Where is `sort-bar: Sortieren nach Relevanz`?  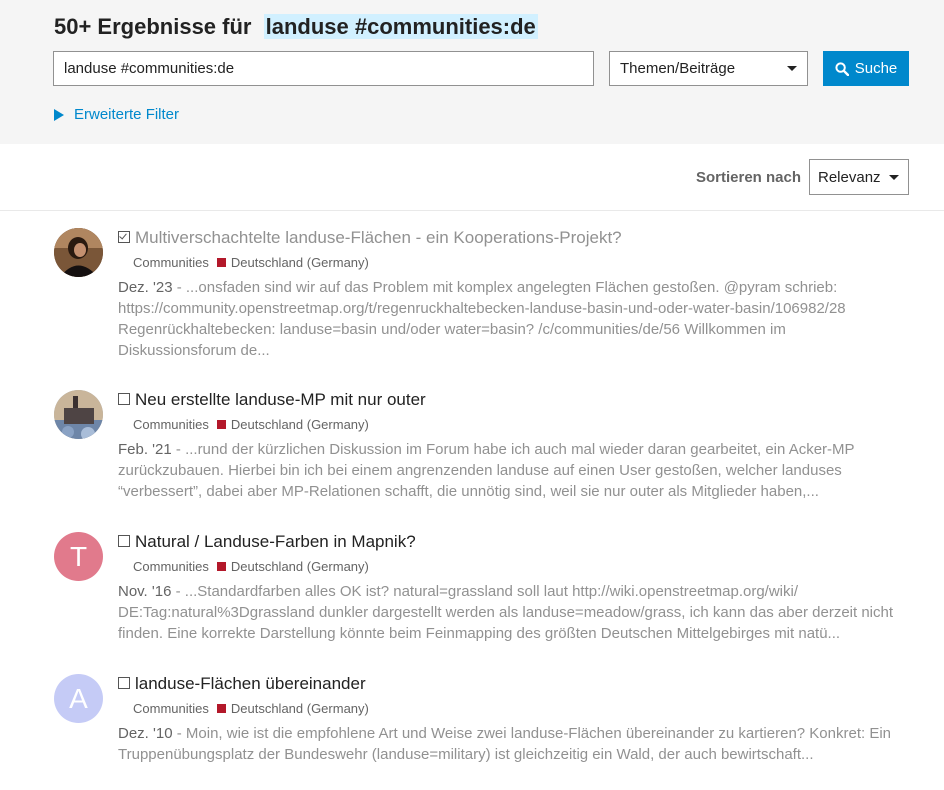
sort-bar: Sortieren nach Relevanz is located at coordinates (472, 177).